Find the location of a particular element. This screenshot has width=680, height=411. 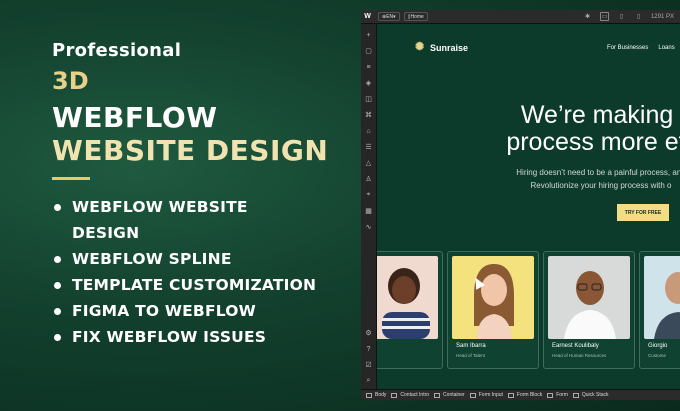

assets-icon: ⌂ is located at coordinates (369, 131).